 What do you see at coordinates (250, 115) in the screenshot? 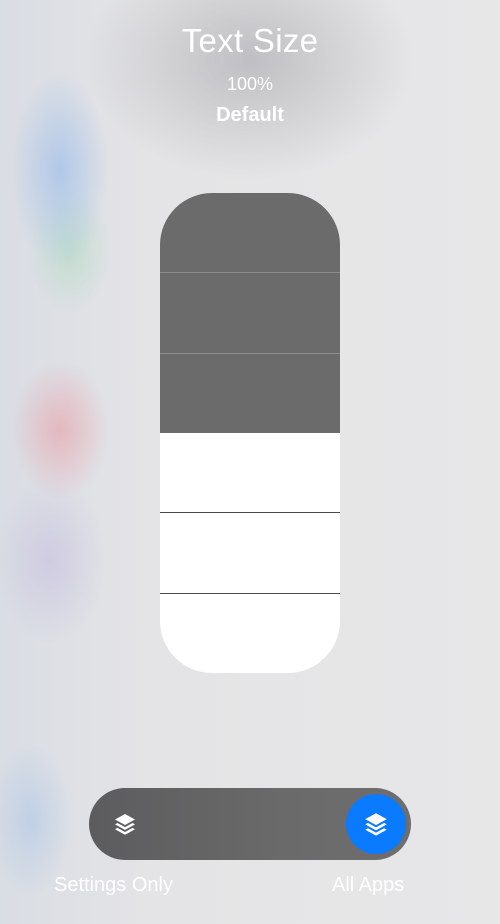
I see `text-size-level: Default` at bounding box center [250, 115].